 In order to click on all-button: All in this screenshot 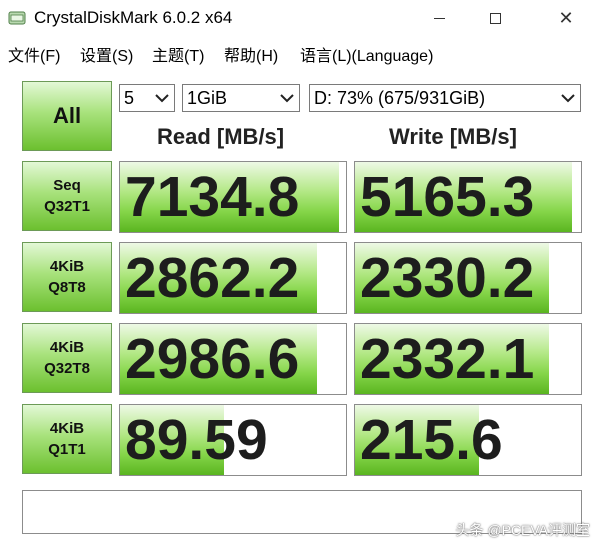, I will do `click(67, 116)`.